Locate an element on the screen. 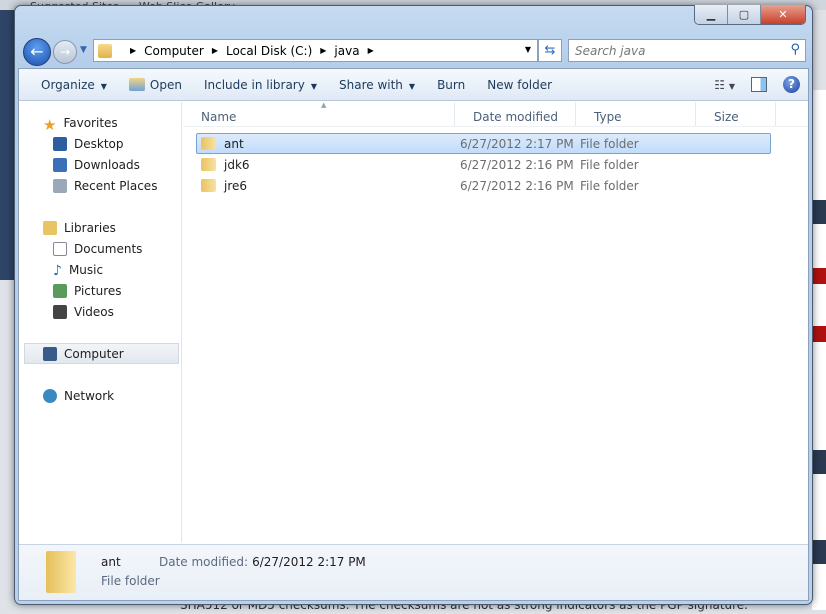  sidebar-item-network: Network is located at coordinates (100, 395).